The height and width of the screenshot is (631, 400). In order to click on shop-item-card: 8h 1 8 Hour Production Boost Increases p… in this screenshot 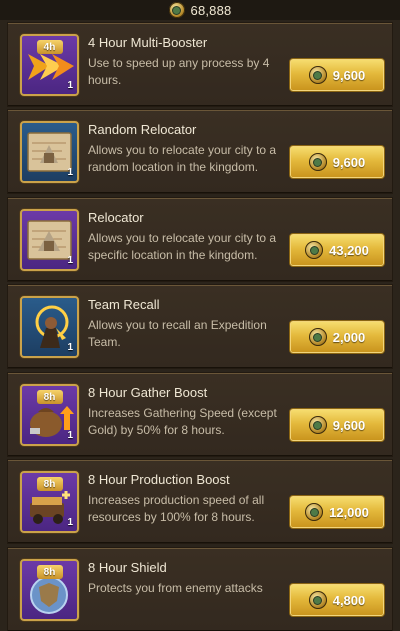, I will do `click(200, 501)`.